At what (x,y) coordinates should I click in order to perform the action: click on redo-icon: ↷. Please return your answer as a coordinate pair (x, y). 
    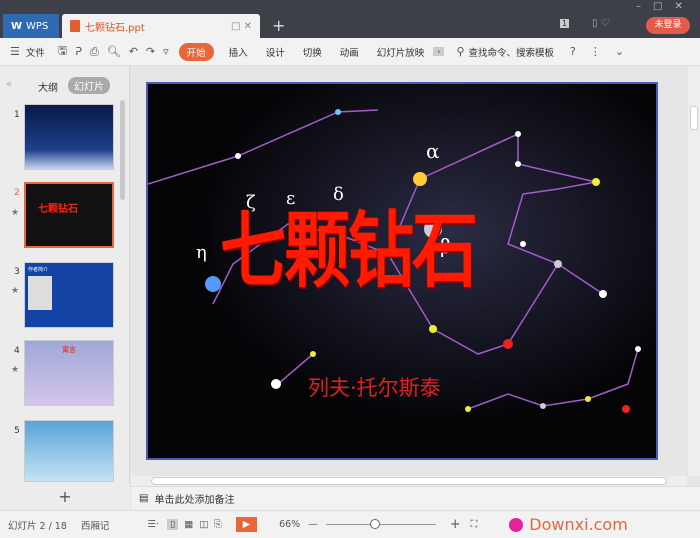
    Looking at the image, I should click on (150, 51).